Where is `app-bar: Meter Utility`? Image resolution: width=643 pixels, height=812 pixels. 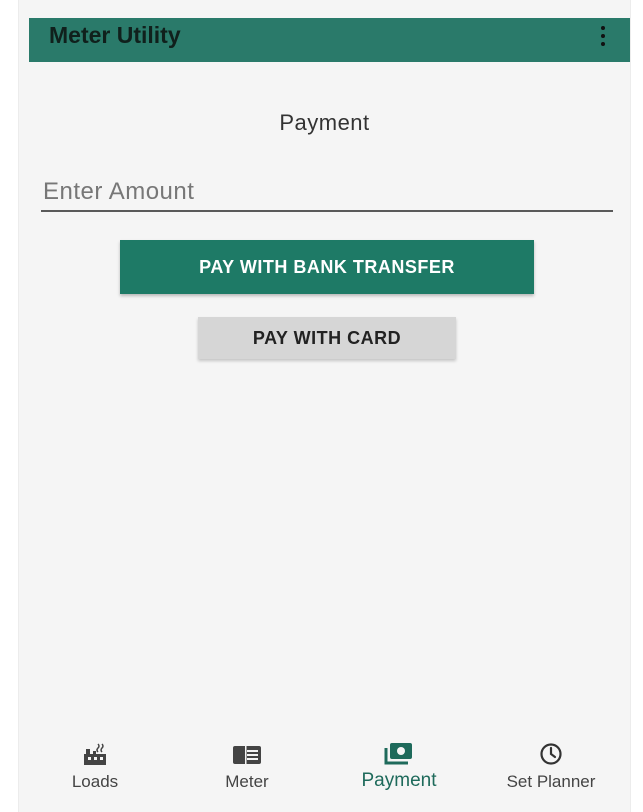
app-bar: Meter Utility is located at coordinates (329, 40).